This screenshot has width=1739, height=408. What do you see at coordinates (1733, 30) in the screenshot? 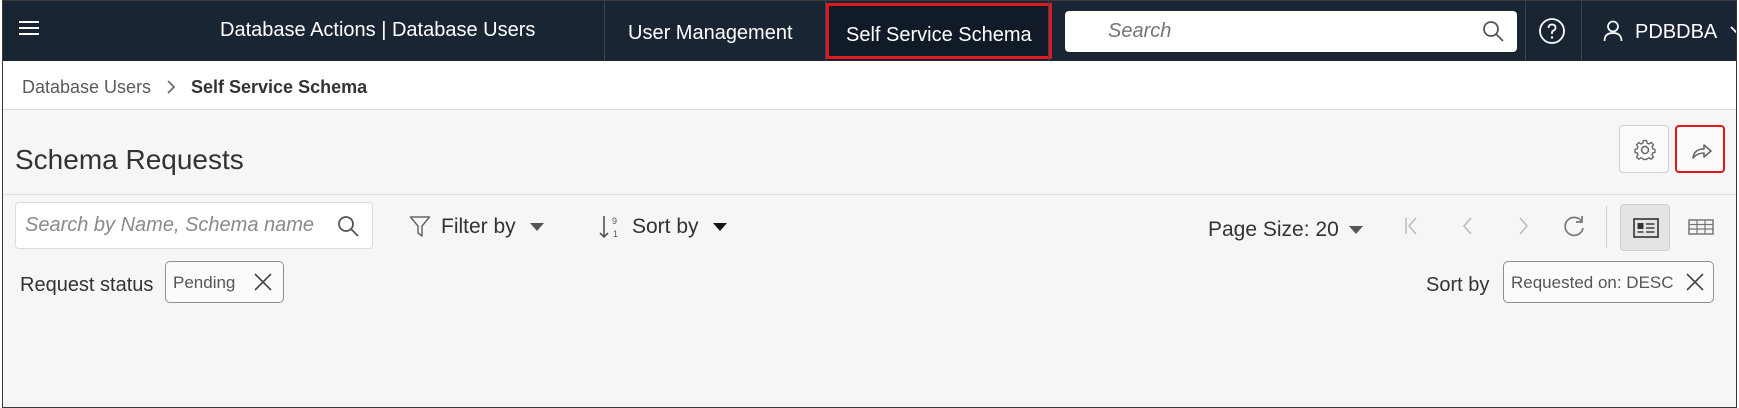
I see `chevron-down-icon` at bounding box center [1733, 30].